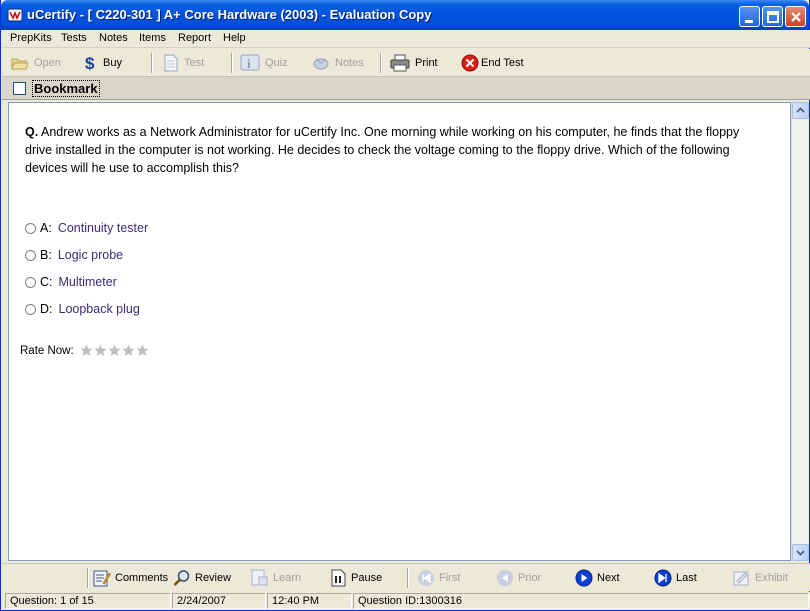 The height and width of the screenshot is (611, 810). I want to click on dollar-icon: $, so click(90, 63).